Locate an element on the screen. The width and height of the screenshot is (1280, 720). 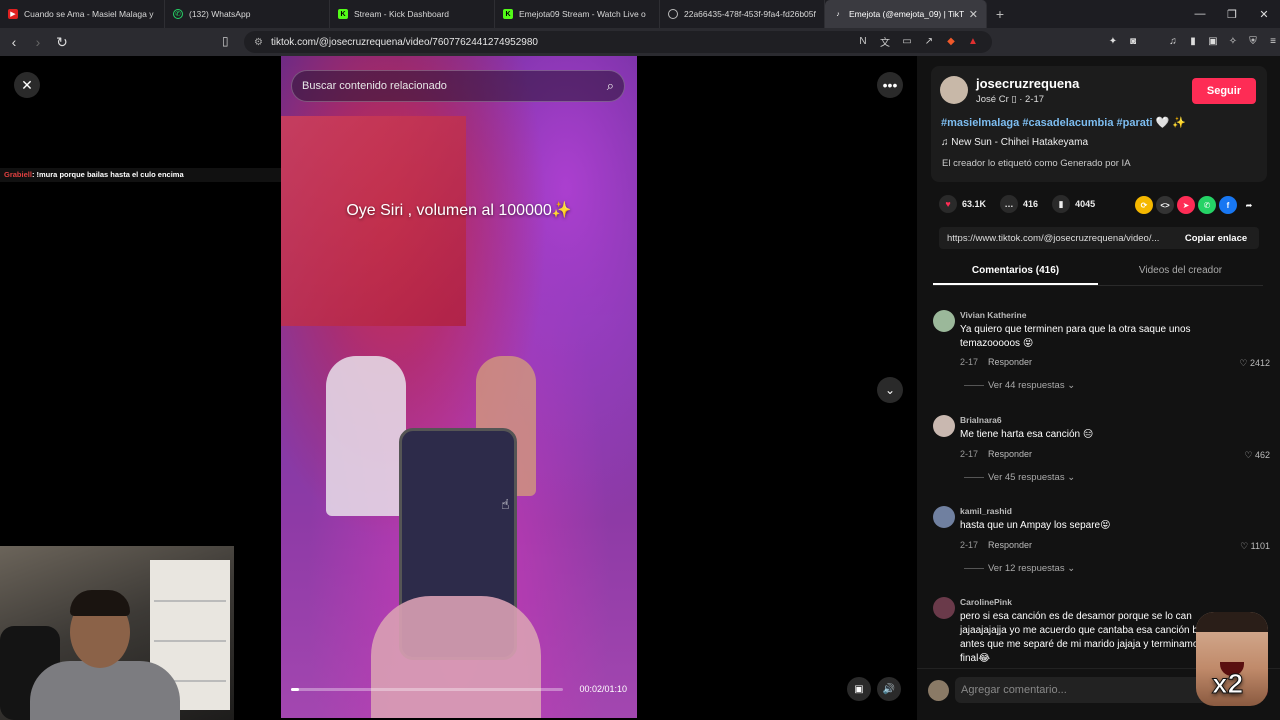
screen-icon: ▭ is located at coordinates (907, 41).